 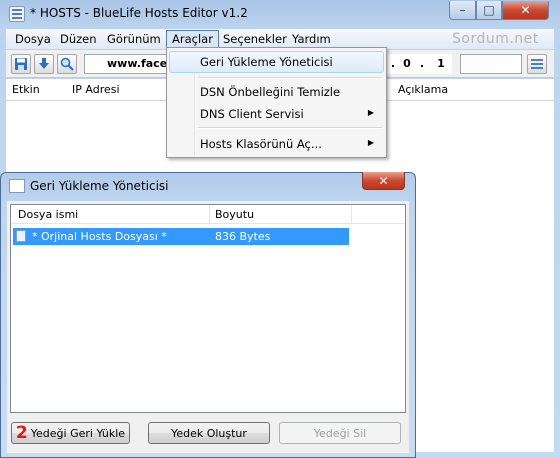 What do you see at coordinates (407, 64) in the screenshot?
I see `ip-segment: 0` at bounding box center [407, 64].